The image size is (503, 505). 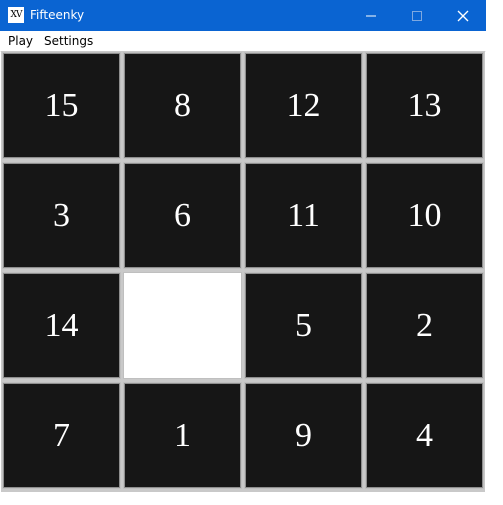 I want to click on window-title: Fifteenky, so click(x=57, y=15).